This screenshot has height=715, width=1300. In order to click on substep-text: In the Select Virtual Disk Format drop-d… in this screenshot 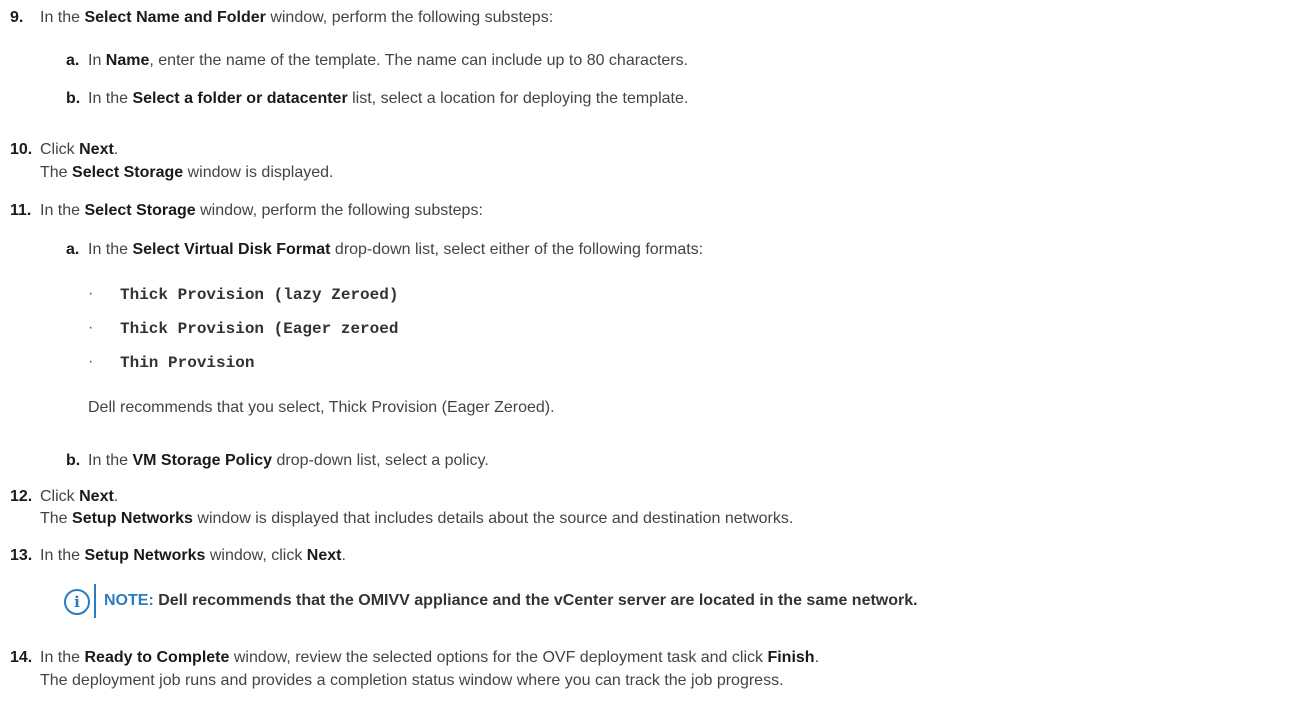, I will do `click(395, 250)`.